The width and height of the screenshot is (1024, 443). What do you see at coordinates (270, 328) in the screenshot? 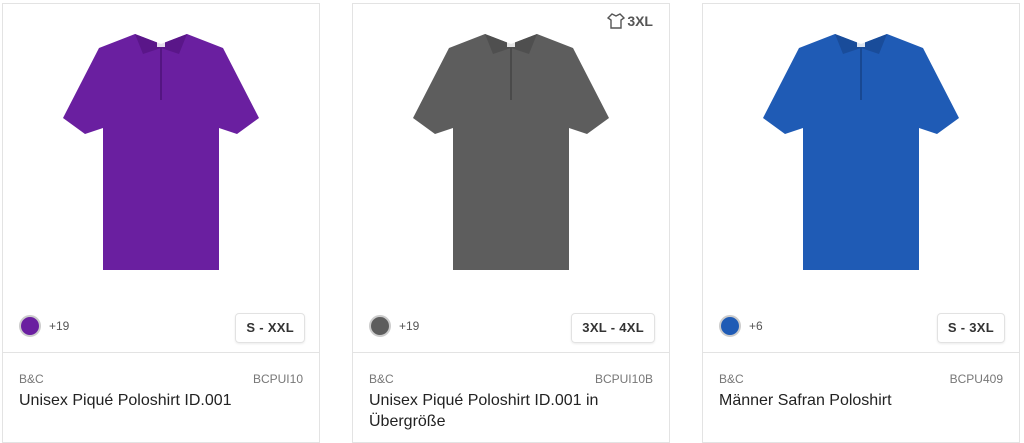
I see `size-range-badge: S - XXL` at bounding box center [270, 328].